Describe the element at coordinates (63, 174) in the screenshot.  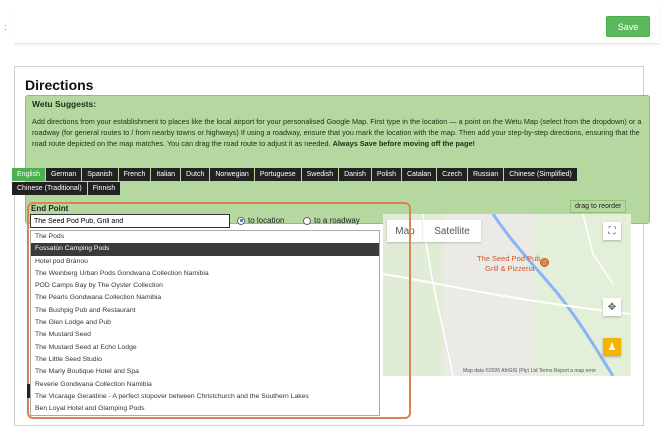
I see `tab-language-german: German` at that location.